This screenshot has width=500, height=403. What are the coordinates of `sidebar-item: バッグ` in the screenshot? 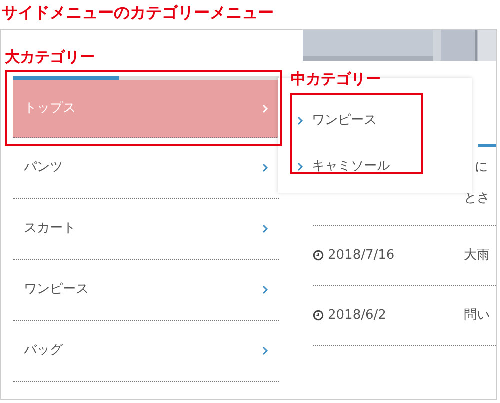 It's located at (146, 351).